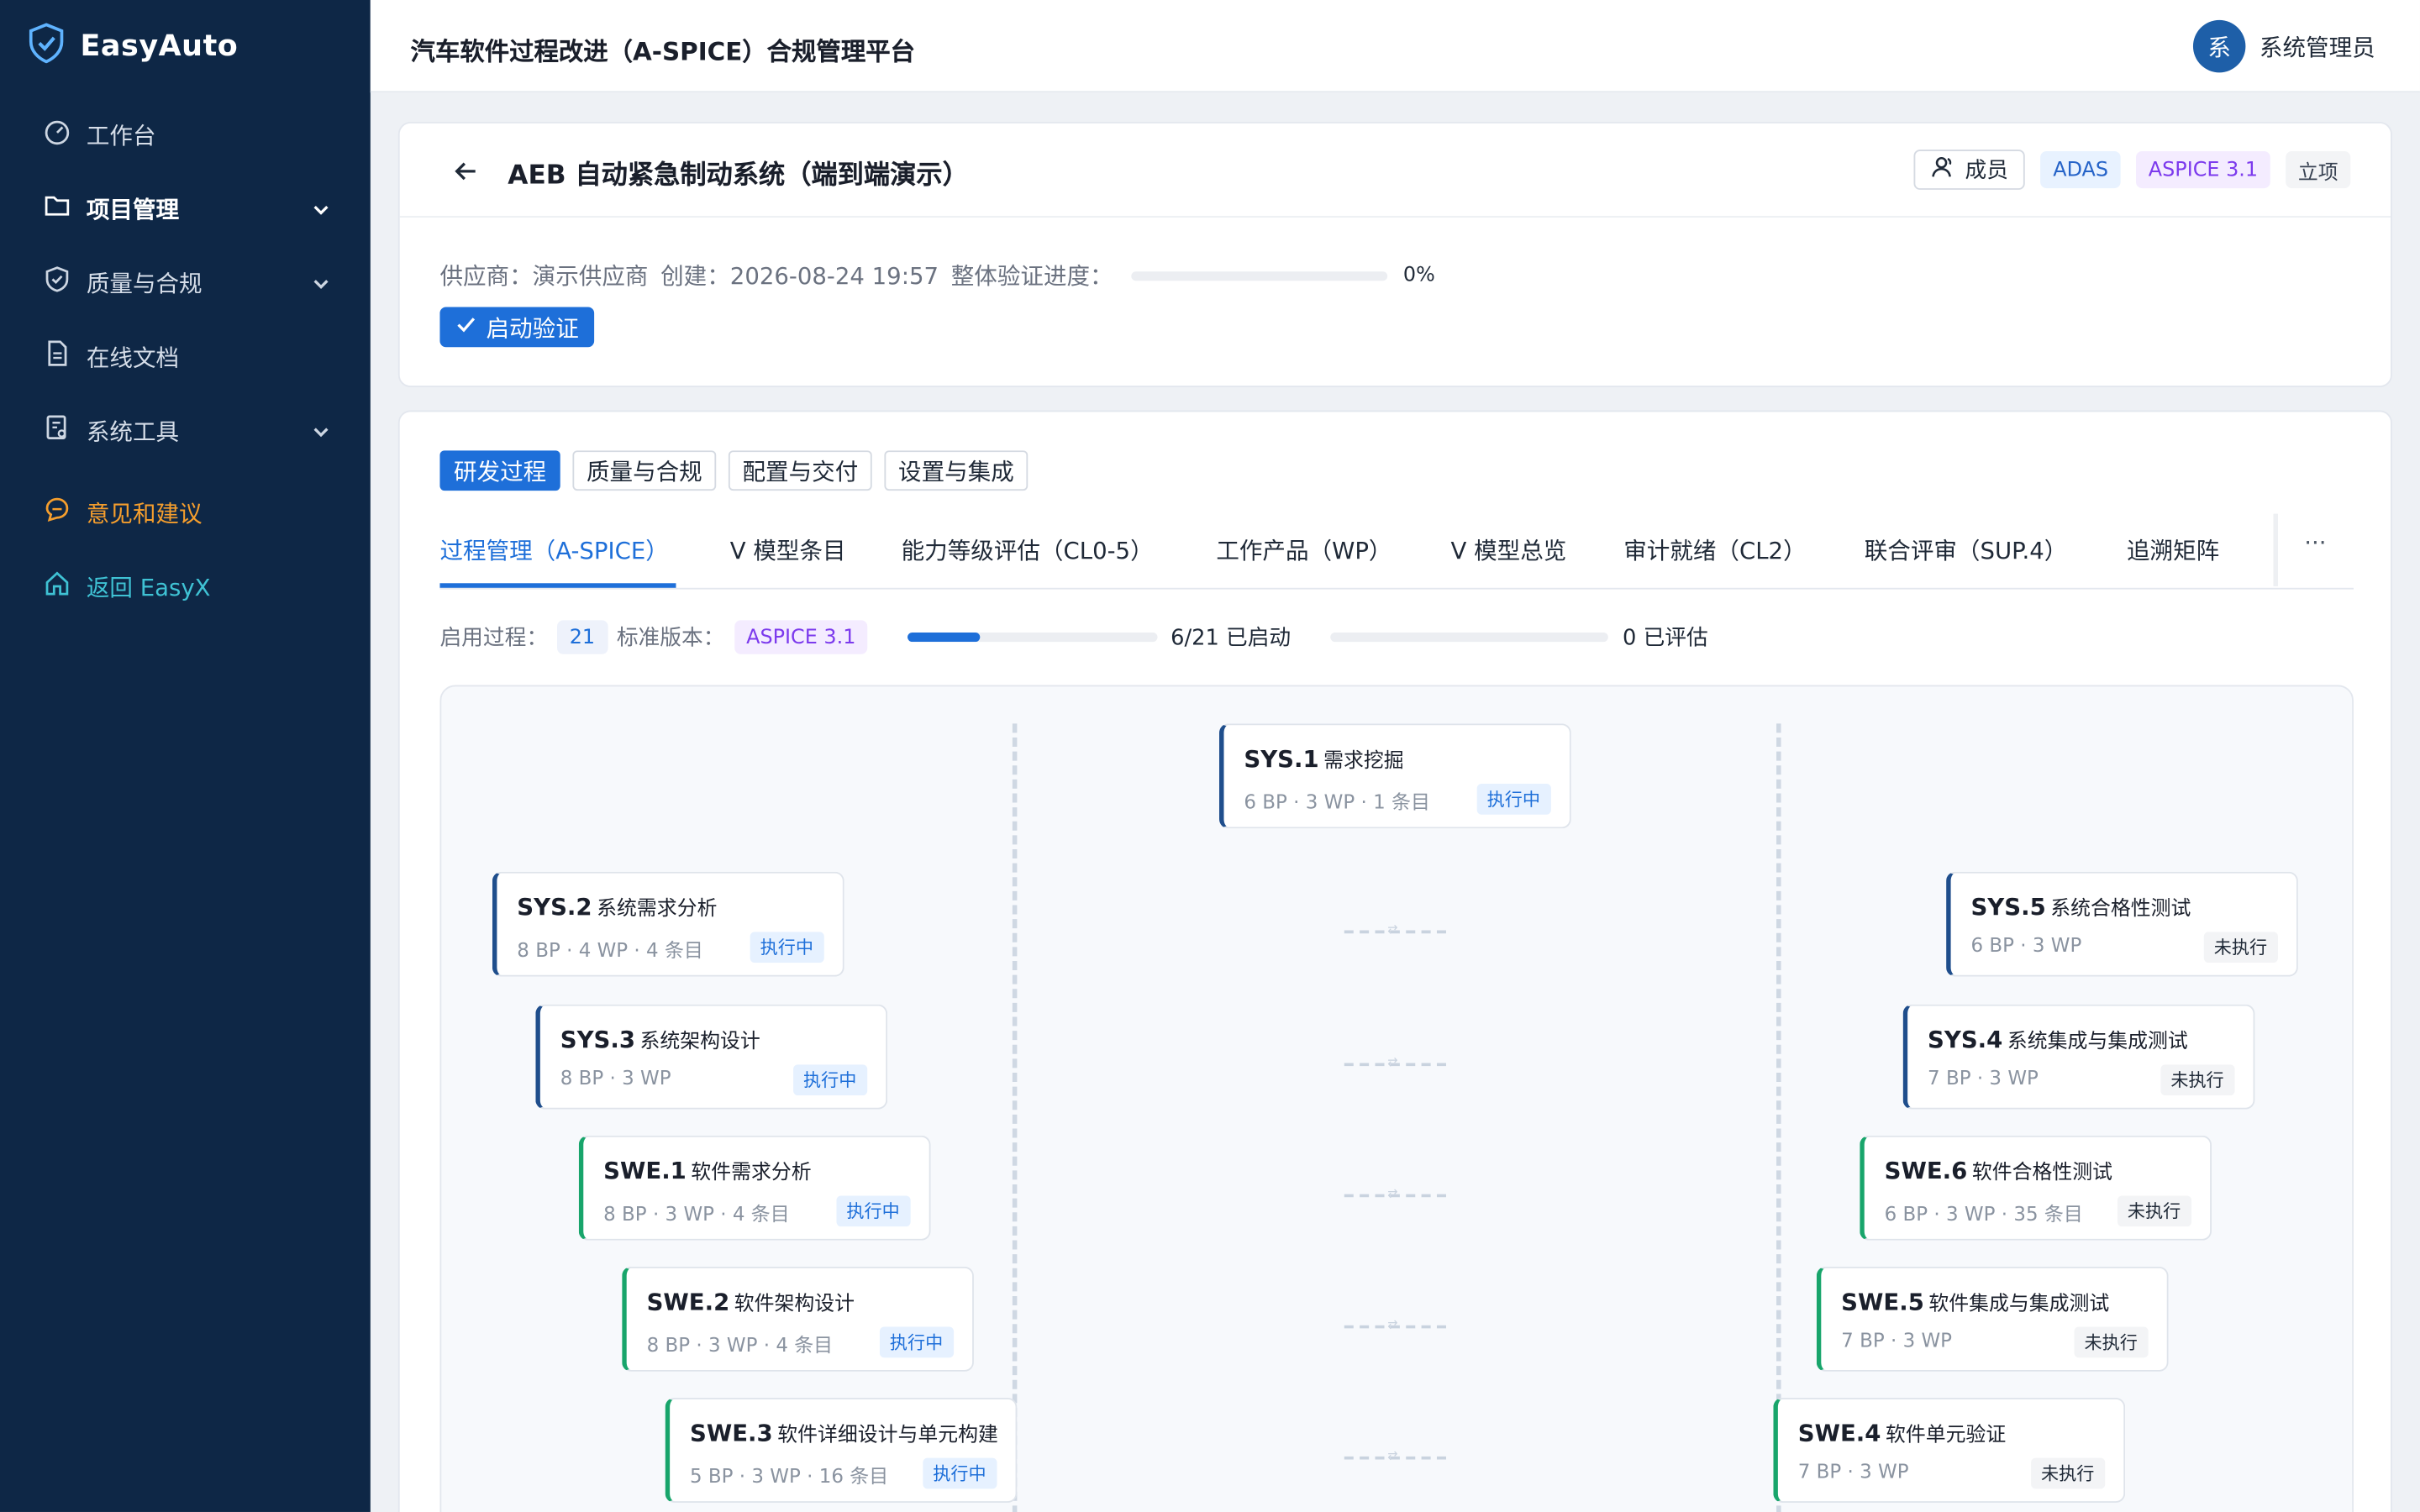  Describe the element at coordinates (936, 276) in the screenshot. I see `project-meta: 供应商：演示供应商 创建：2026-08-24 19:57 整体验证进度： 0%` at that location.